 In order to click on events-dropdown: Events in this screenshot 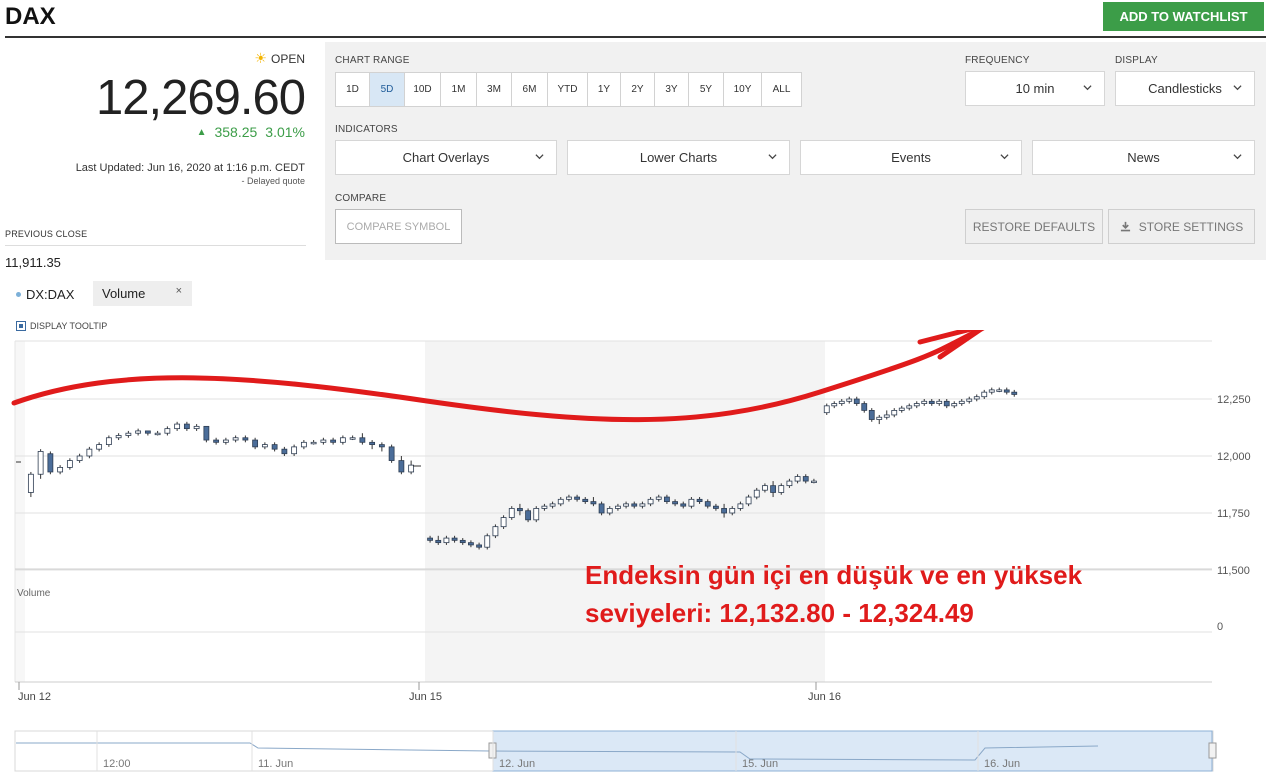, I will do `click(911, 157)`.